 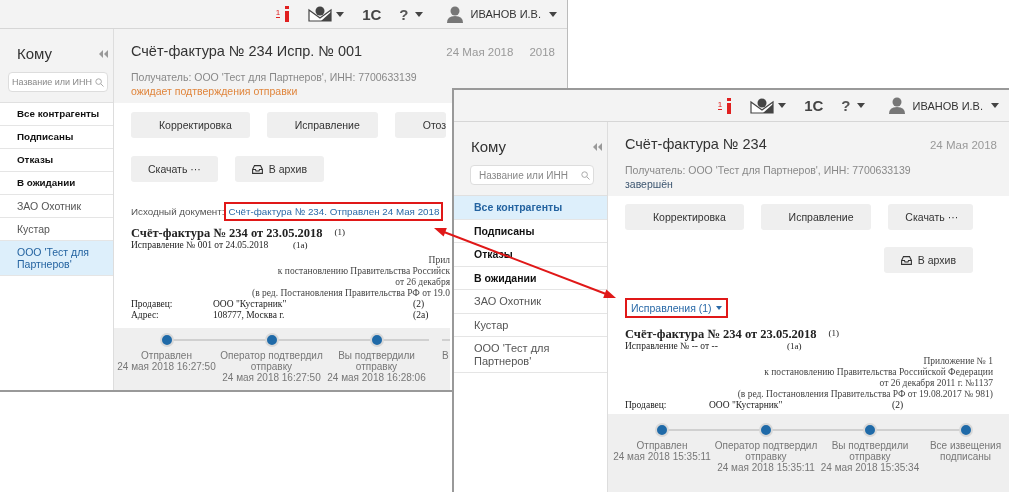 I want to click on corrections-dropdown: Исправления (1), so click(x=676, y=308).